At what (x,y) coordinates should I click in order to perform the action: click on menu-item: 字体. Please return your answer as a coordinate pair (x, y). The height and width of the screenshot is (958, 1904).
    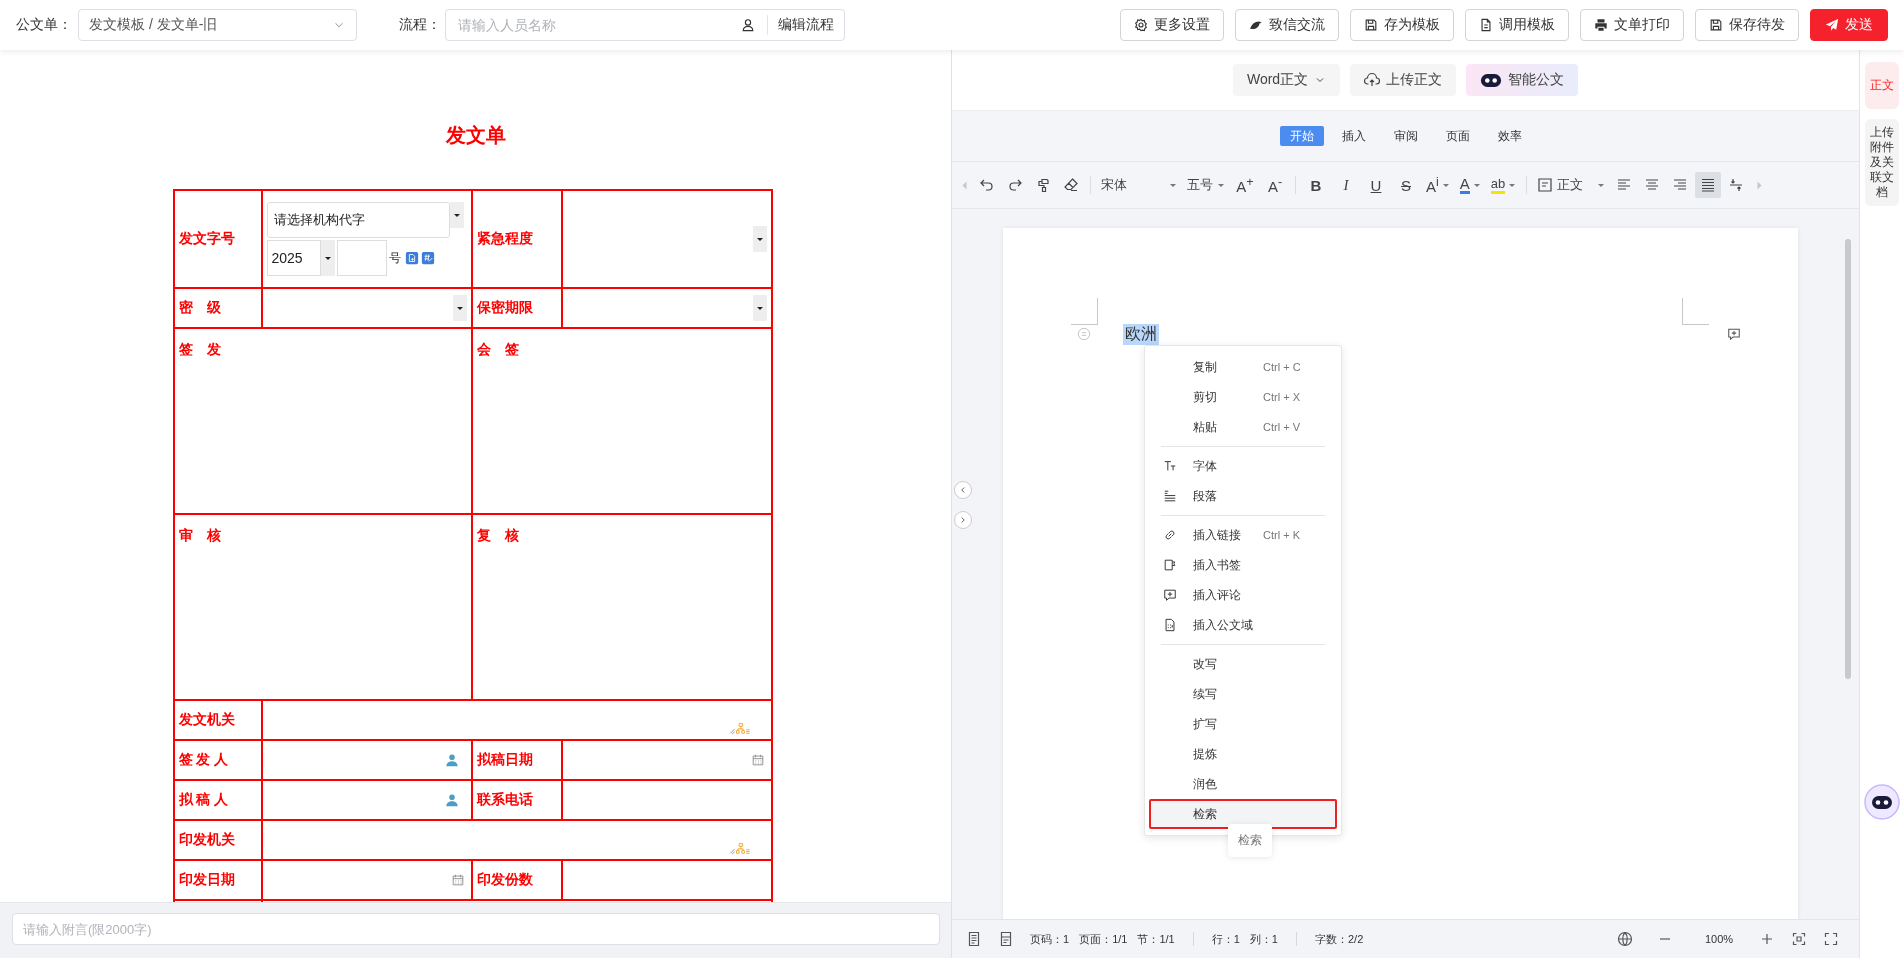
    Looking at the image, I should click on (1243, 466).